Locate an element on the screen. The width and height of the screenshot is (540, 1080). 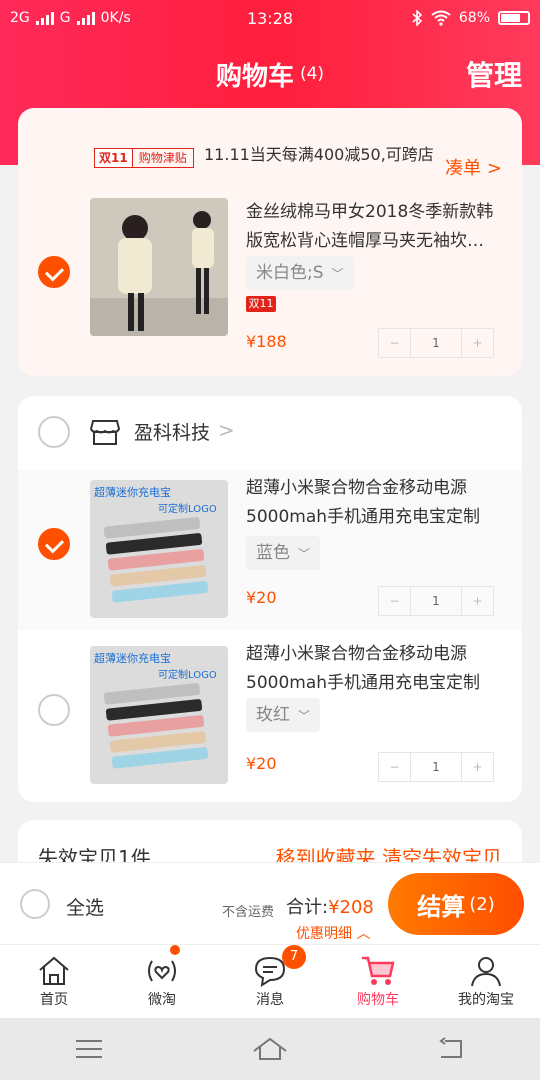
sku-label: 玫红 is located at coordinates (273, 715).